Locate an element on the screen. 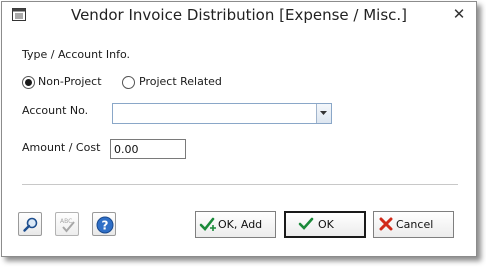 This screenshot has width=486, height=267. account-no-label: Account No. is located at coordinates (55, 110).